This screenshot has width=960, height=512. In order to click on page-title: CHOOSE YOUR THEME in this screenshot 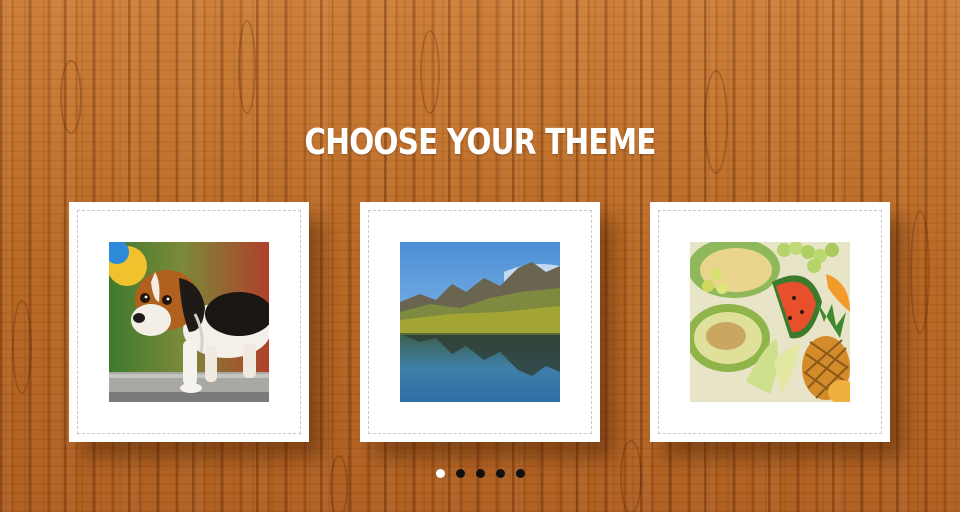, I will do `click(480, 142)`.